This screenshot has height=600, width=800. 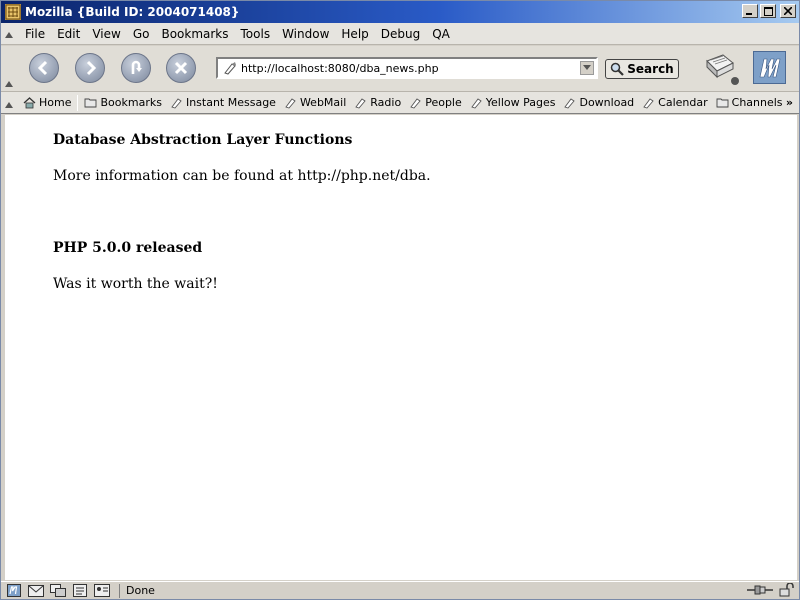 What do you see at coordinates (141, 34) in the screenshot?
I see `menu-go: Go` at bounding box center [141, 34].